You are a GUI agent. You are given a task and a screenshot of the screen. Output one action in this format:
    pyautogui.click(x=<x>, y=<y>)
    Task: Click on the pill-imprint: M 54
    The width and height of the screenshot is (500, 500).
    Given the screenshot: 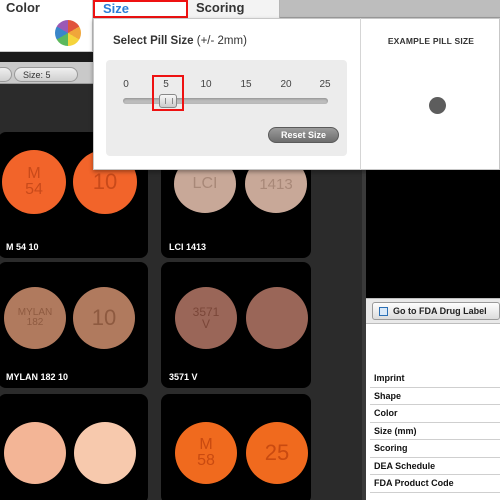 What is the action you would take?
    pyautogui.click(x=34, y=181)
    